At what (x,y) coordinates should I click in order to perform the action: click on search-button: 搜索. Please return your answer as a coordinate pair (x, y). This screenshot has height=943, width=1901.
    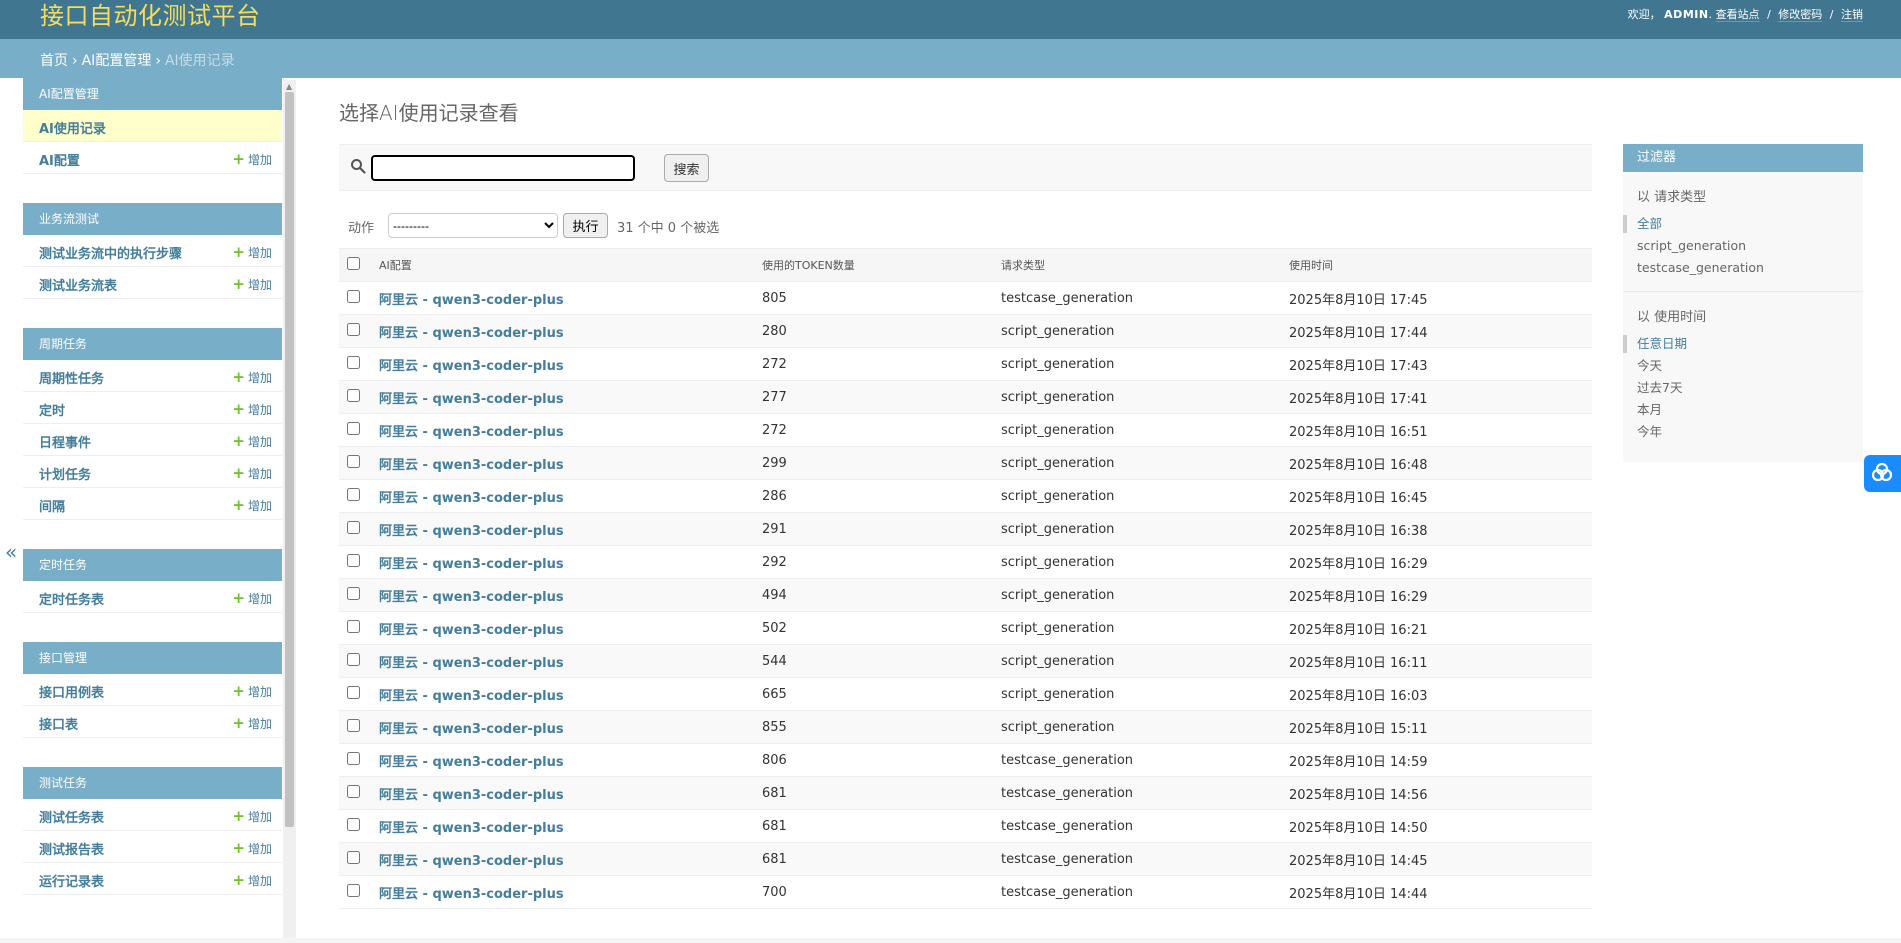
    Looking at the image, I should click on (686, 168).